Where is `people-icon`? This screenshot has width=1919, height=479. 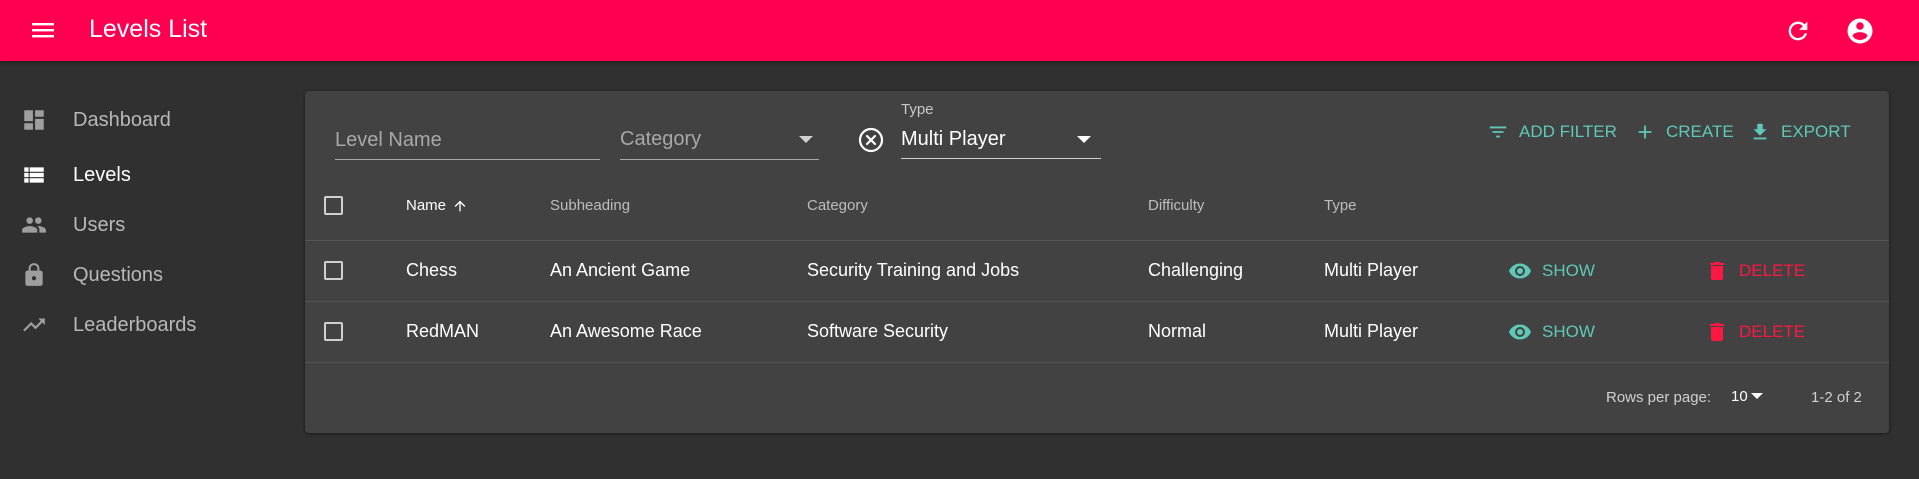 people-icon is located at coordinates (34, 225).